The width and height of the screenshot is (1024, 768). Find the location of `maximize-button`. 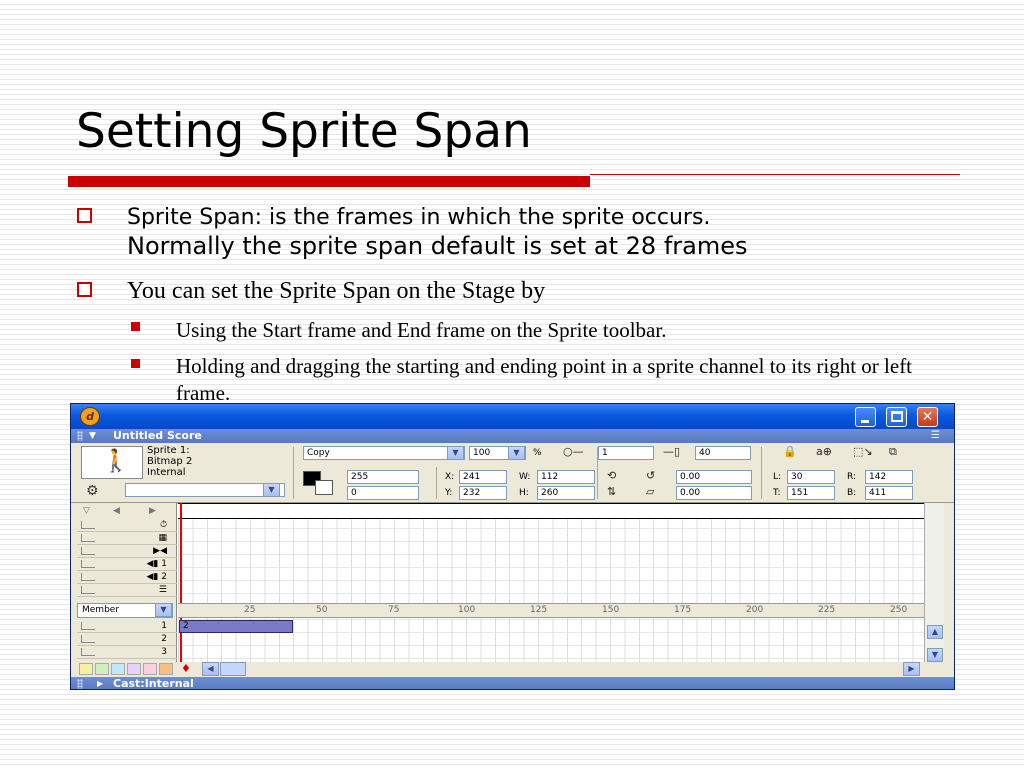

maximize-button is located at coordinates (896, 417).